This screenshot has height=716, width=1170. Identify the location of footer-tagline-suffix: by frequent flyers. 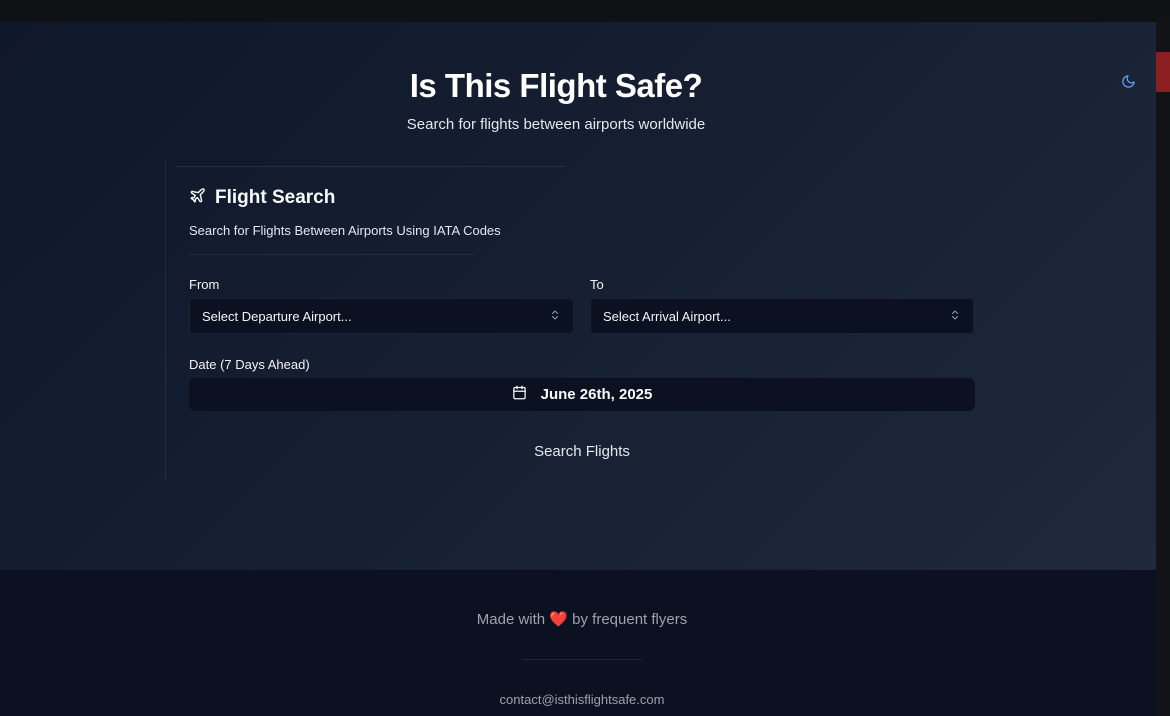
(630, 619).